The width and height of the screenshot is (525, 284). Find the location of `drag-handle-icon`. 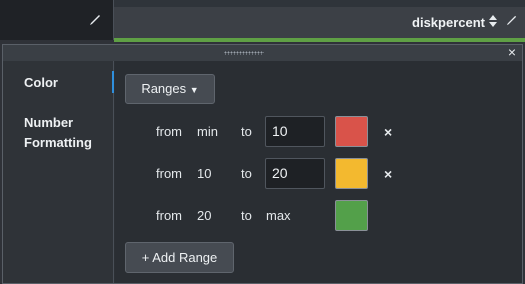

drag-handle-icon is located at coordinates (244, 53).